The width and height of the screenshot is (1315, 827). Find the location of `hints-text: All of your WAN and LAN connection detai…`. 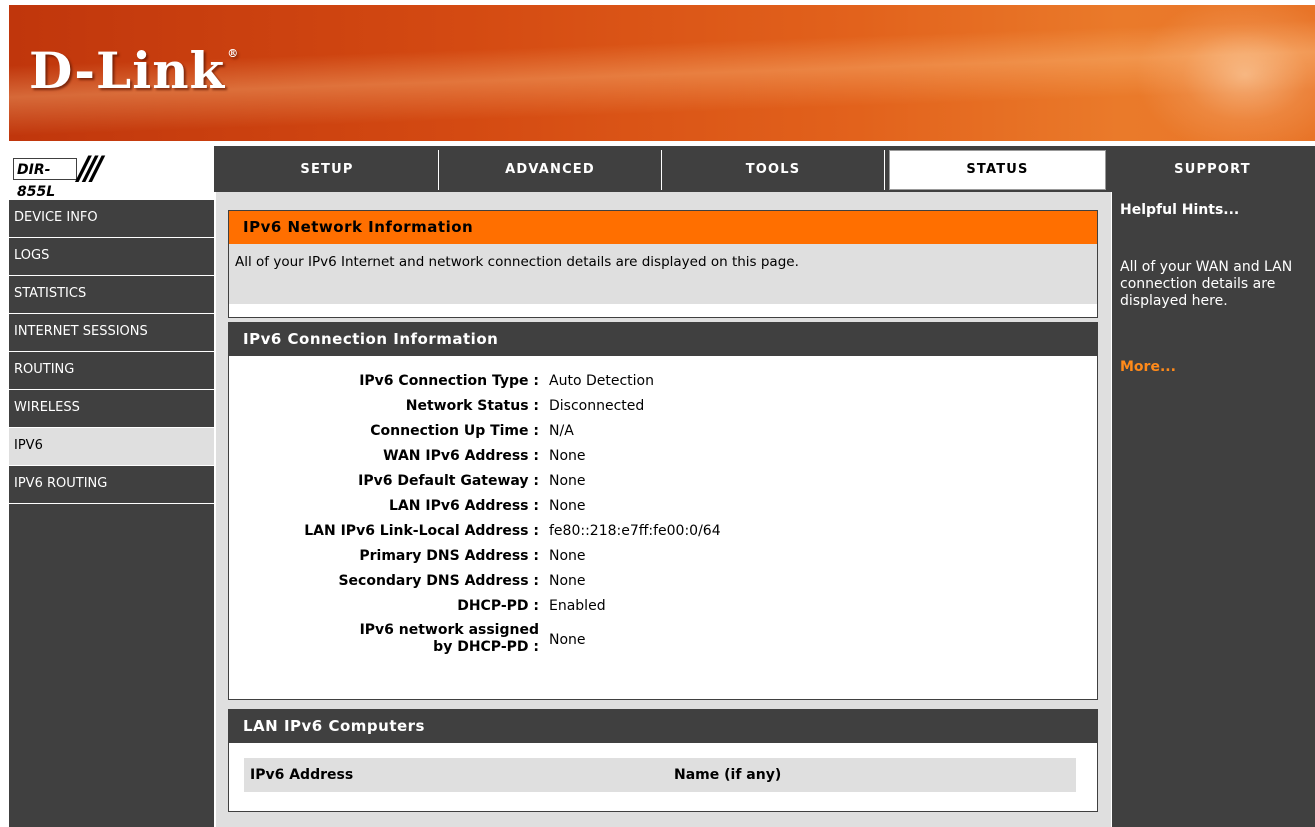

hints-text: All of your WAN and LAN connection detai… is located at coordinates (1206, 284).